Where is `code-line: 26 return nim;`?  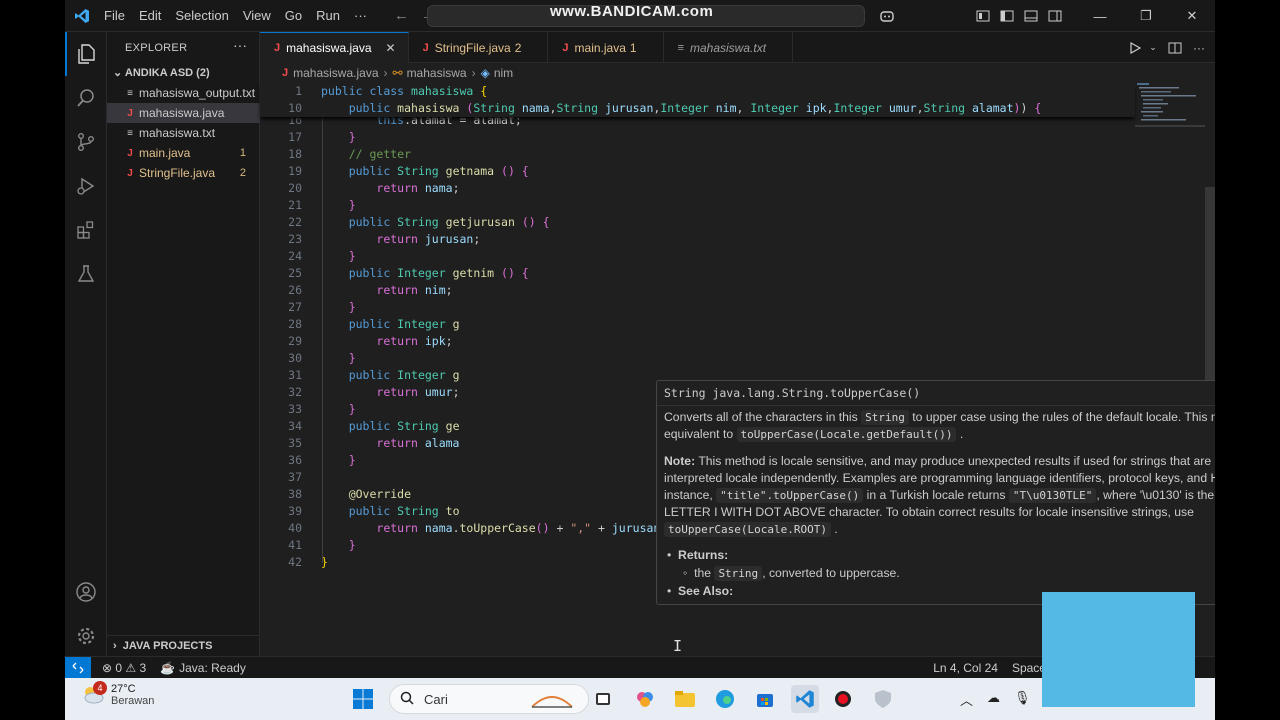 code-line: 26 return nim; is located at coordinates (697, 290).